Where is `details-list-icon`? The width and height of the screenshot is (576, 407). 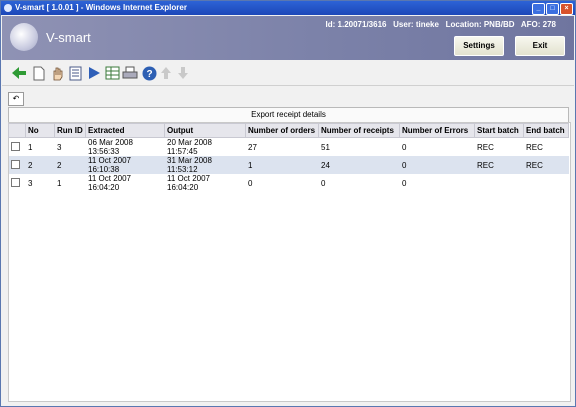
details-list-icon is located at coordinates (76, 73).